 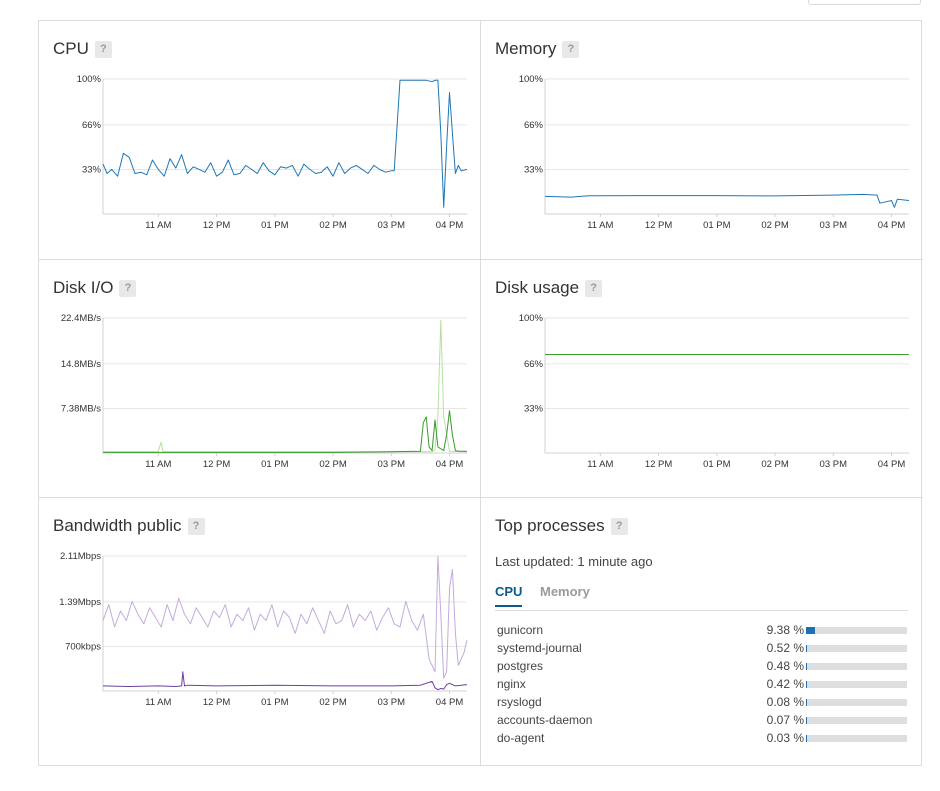 I want to click on process-row: systemd-journal 0.52 %, so click(x=702, y=649).